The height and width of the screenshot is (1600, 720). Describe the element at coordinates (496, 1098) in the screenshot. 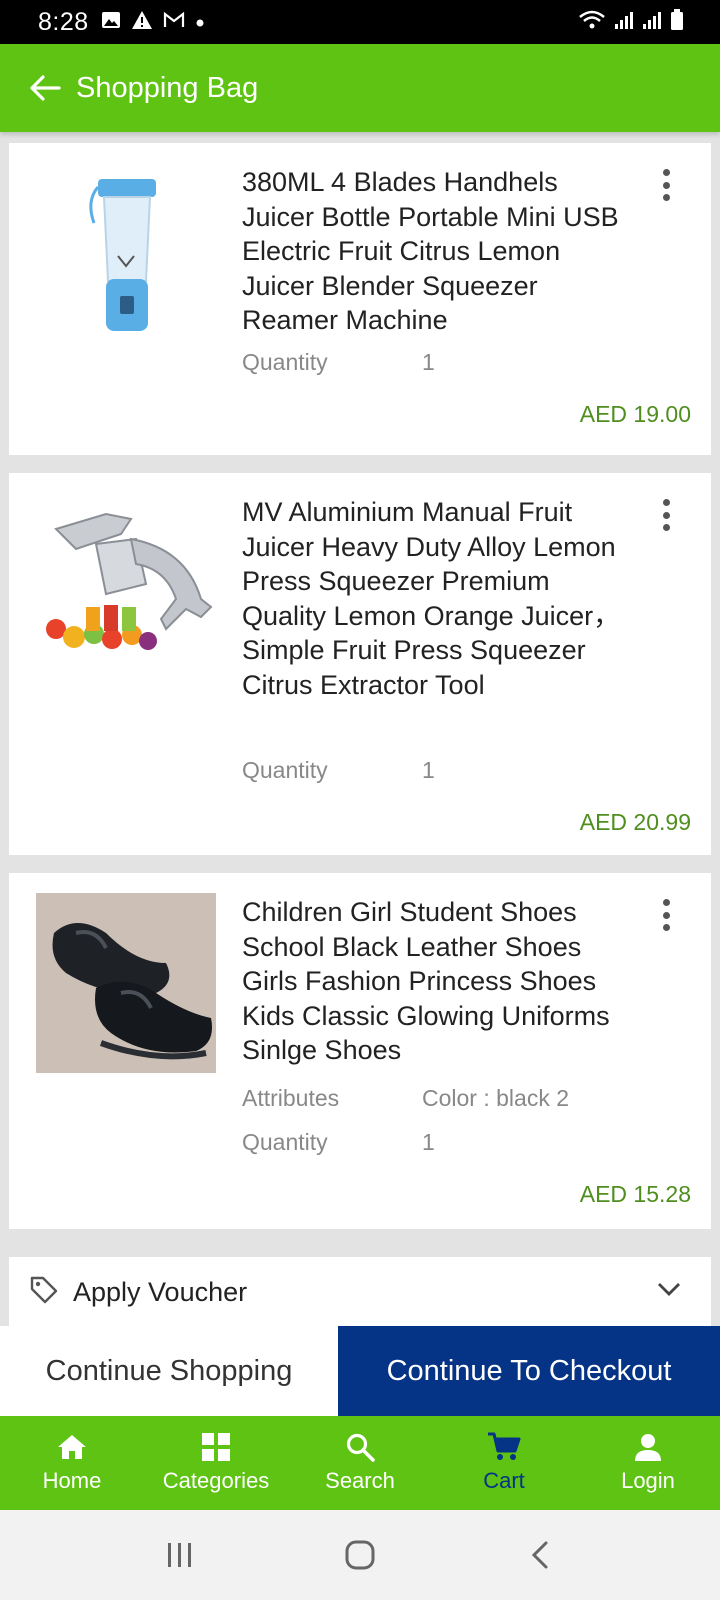

I see `attributes-value: Color : black 2` at that location.